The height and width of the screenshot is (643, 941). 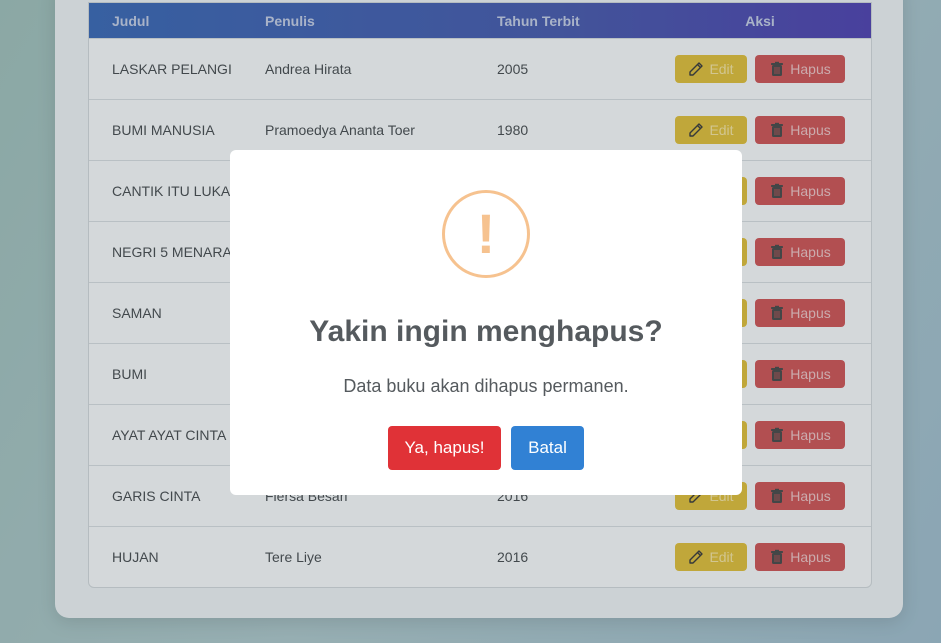 I want to click on cancel-button: Batal, so click(x=547, y=448).